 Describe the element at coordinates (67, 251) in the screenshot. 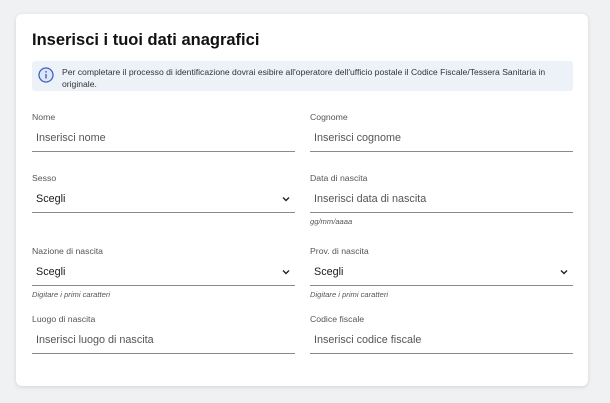

I see `nazione-nascita-label: Nazione di nascita` at that location.